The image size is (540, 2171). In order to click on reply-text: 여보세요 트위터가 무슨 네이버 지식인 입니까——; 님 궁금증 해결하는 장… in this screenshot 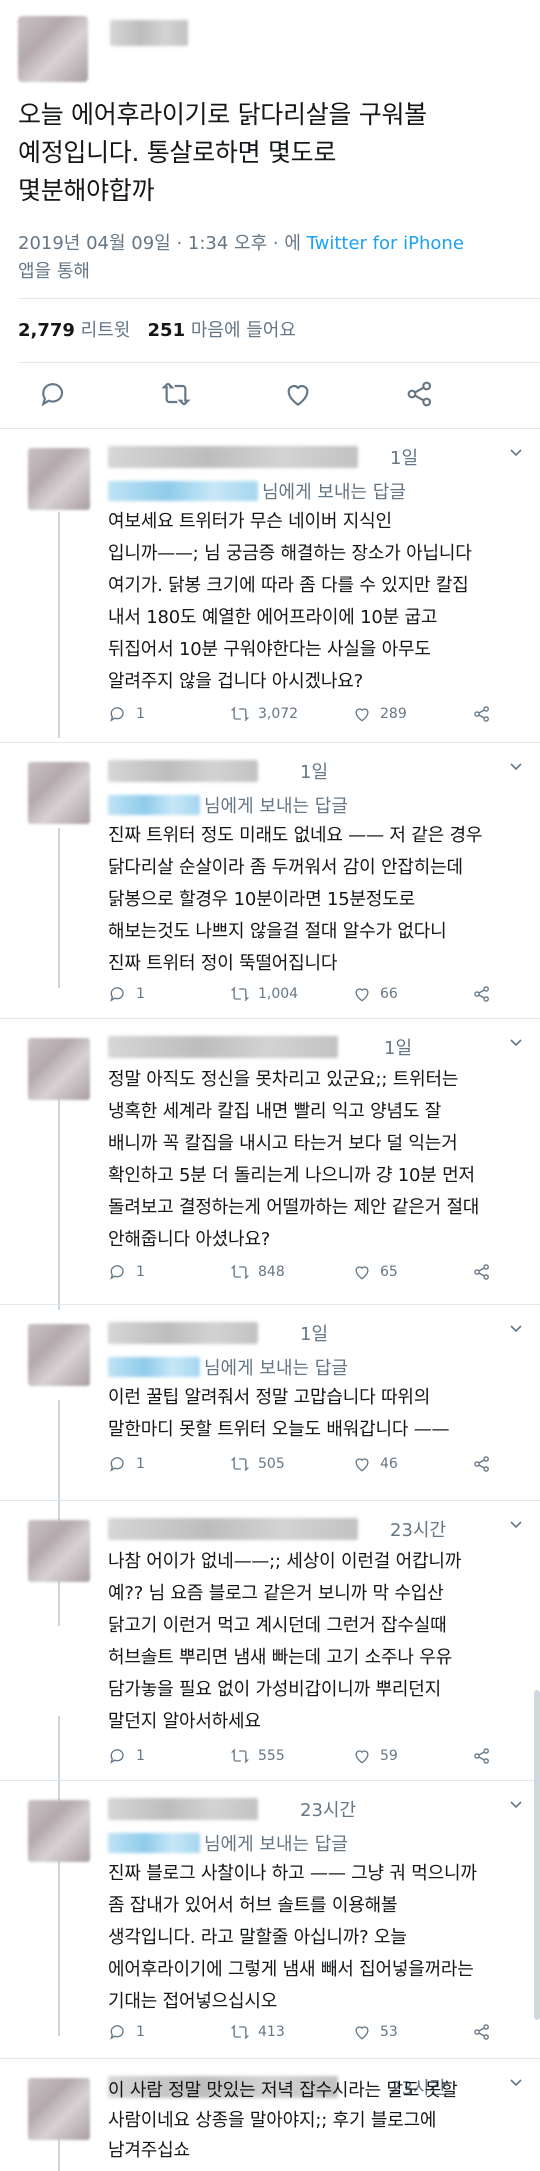, I will do `click(320, 602)`.